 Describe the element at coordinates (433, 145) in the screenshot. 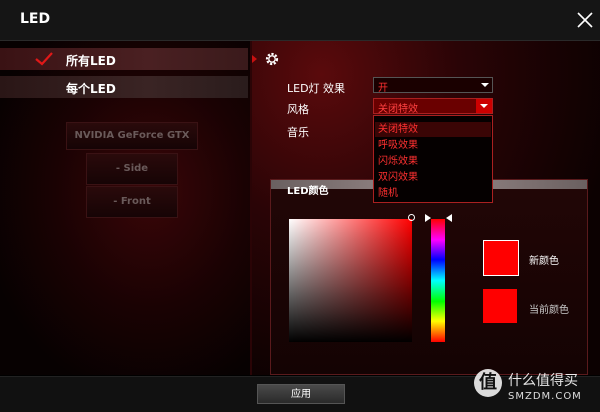

I see `style-option-breathing: 呼吸效果` at that location.